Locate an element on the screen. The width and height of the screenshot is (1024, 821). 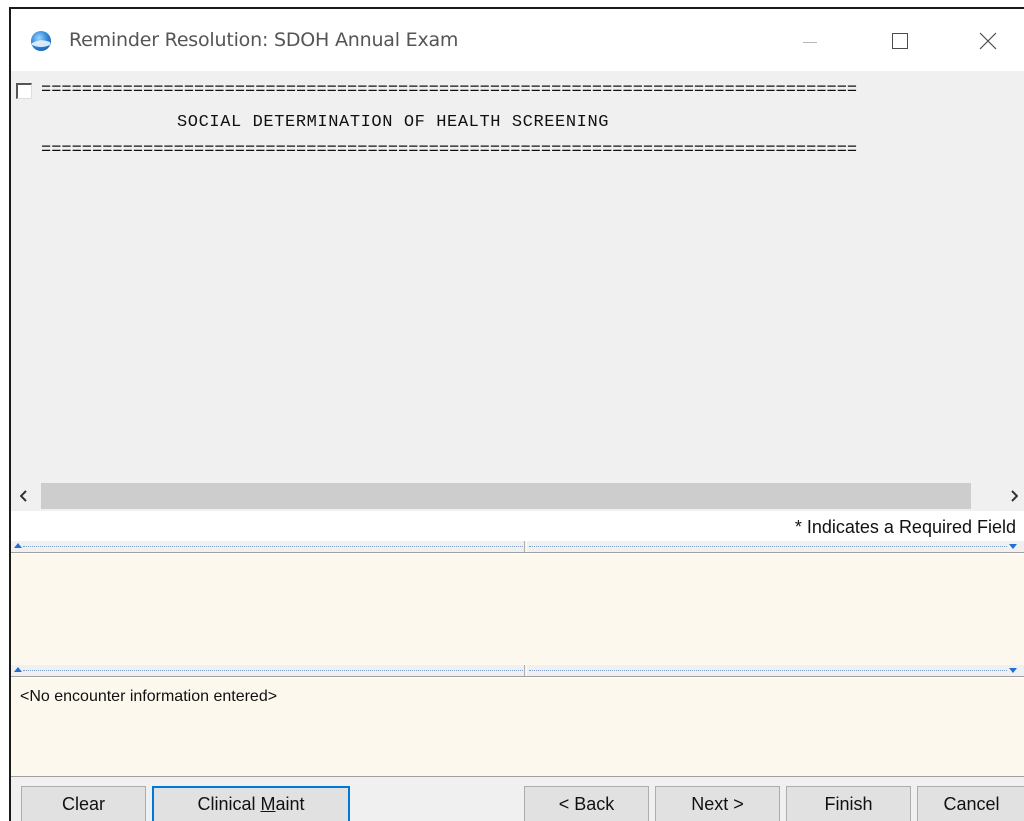
title-bar: Reminder Resolution: SDOH Annual Exam is located at coordinates (517, 40).